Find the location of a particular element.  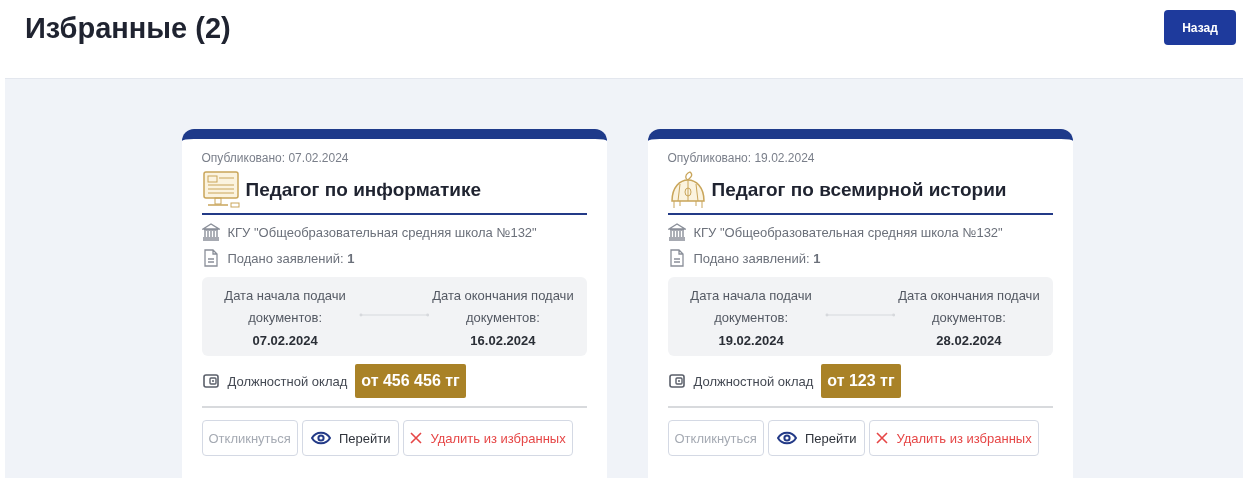

end-date: 16.02.2024 is located at coordinates (503, 340).